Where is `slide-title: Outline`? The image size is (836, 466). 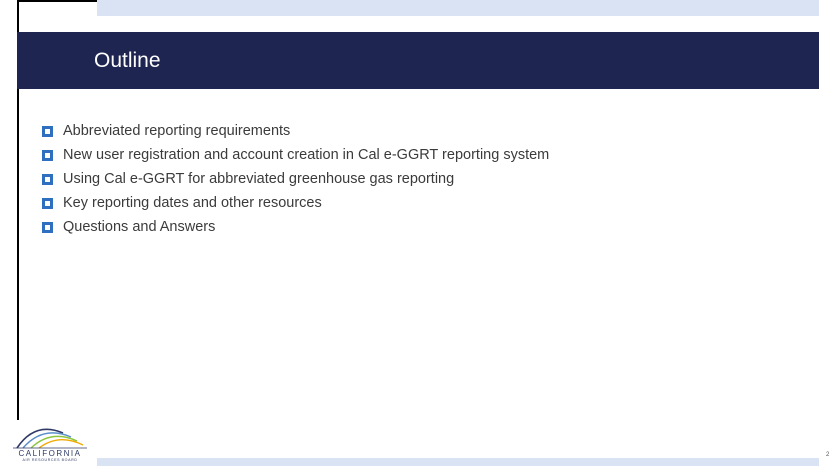 slide-title: Outline is located at coordinates (127, 60).